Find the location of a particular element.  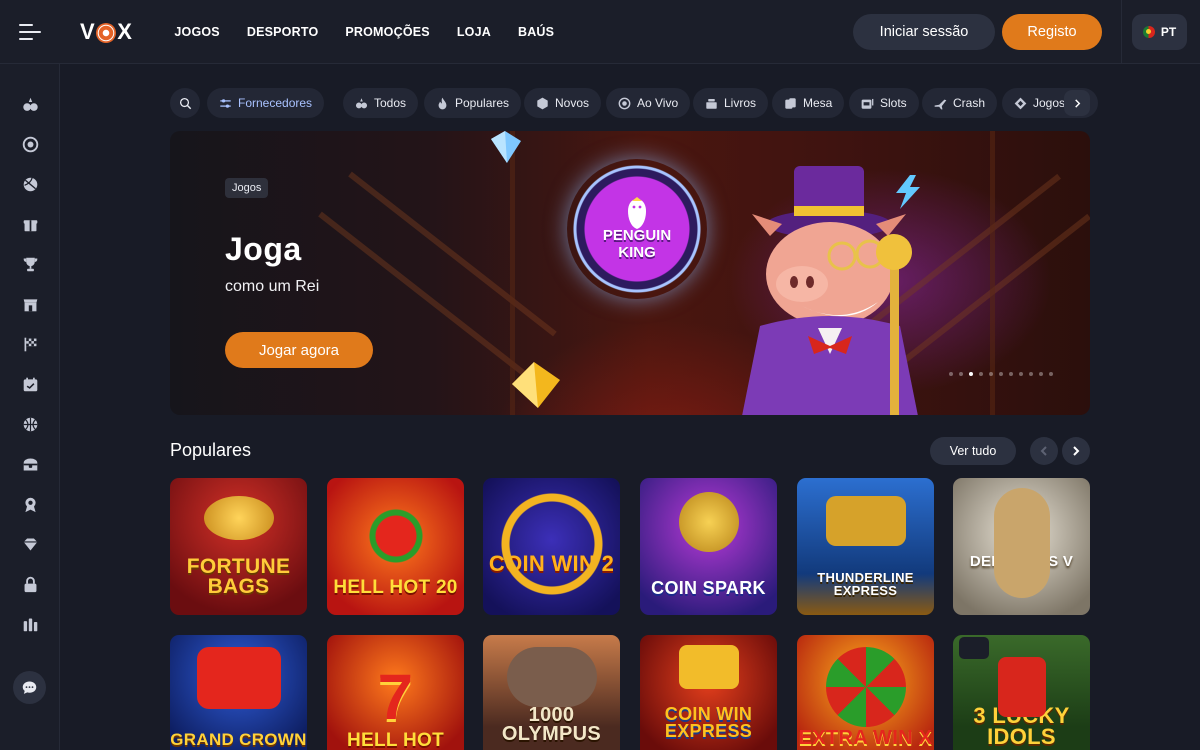

live-icon is located at coordinates (30, 144).